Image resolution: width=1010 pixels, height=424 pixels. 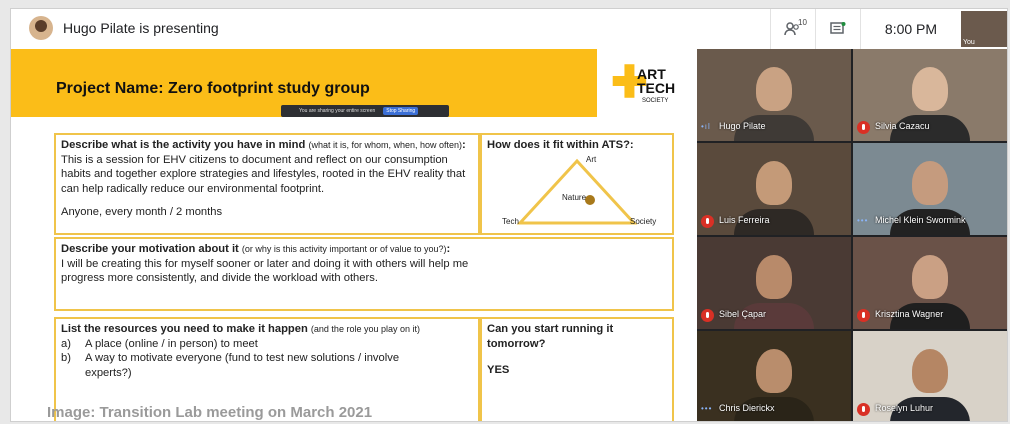 What do you see at coordinates (744, 220) in the screenshot?
I see `participant-name: Luis Ferreira` at bounding box center [744, 220].